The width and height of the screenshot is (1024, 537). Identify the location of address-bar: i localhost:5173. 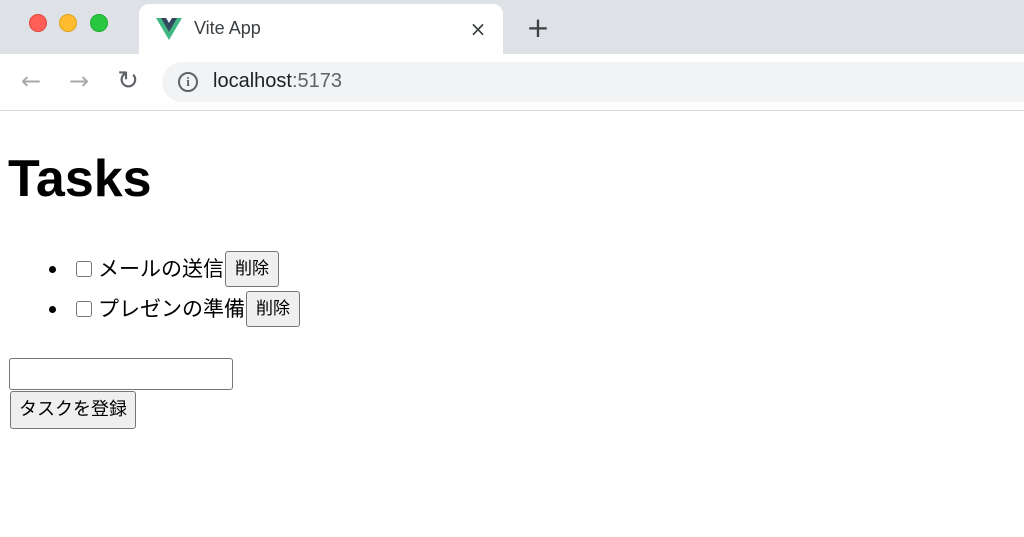
(593, 82).